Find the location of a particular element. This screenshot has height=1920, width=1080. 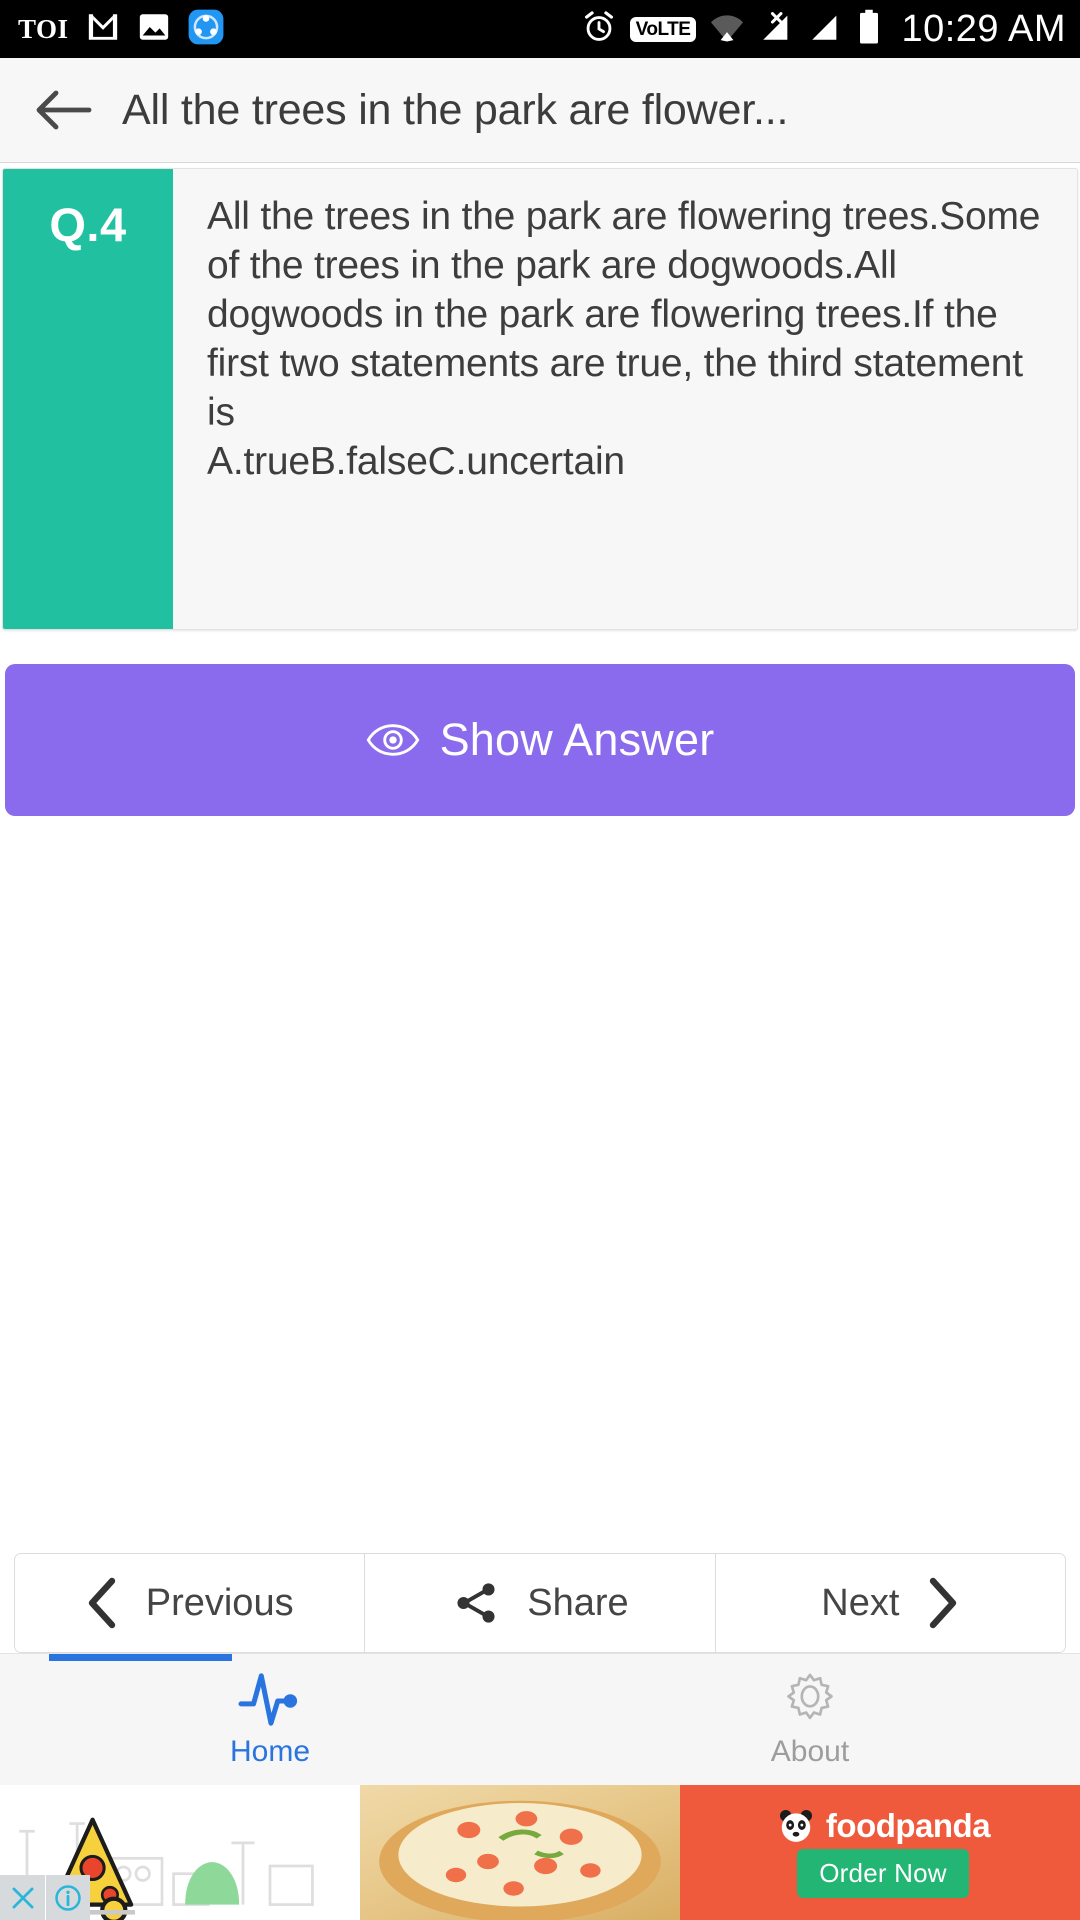

previous-button: Previous is located at coordinates (190, 1603).